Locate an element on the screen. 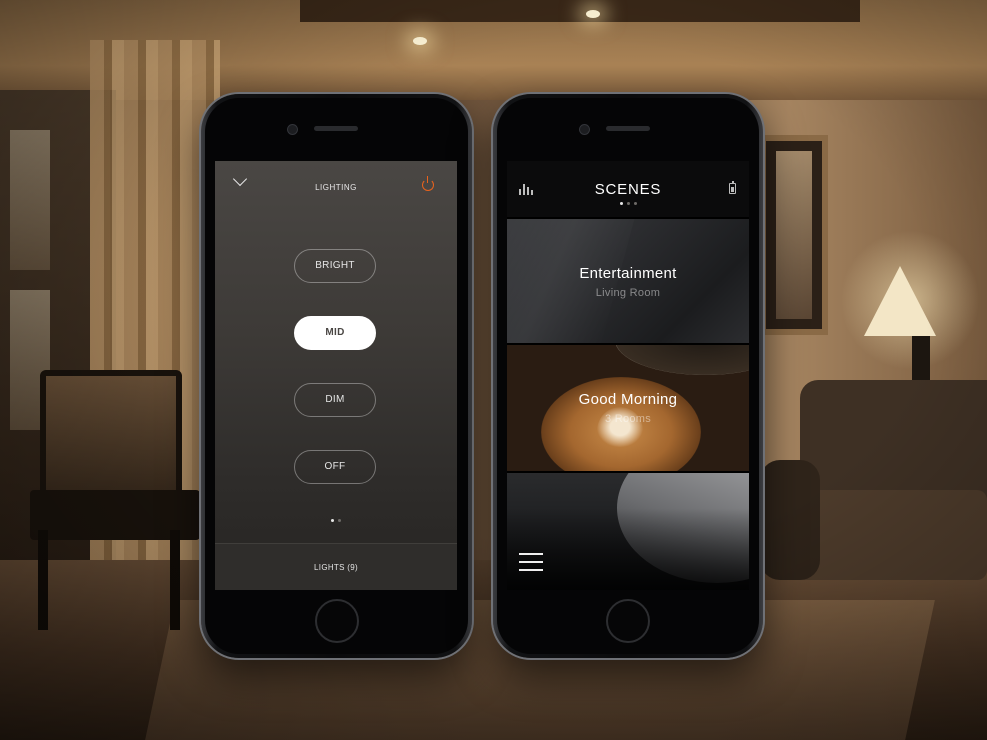 This screenshot has width=987, height=740. lighting-screen: LIGHTING BRIGHT MID DIM OFF LIGHTS (9) is located at coordinates (336, 375).